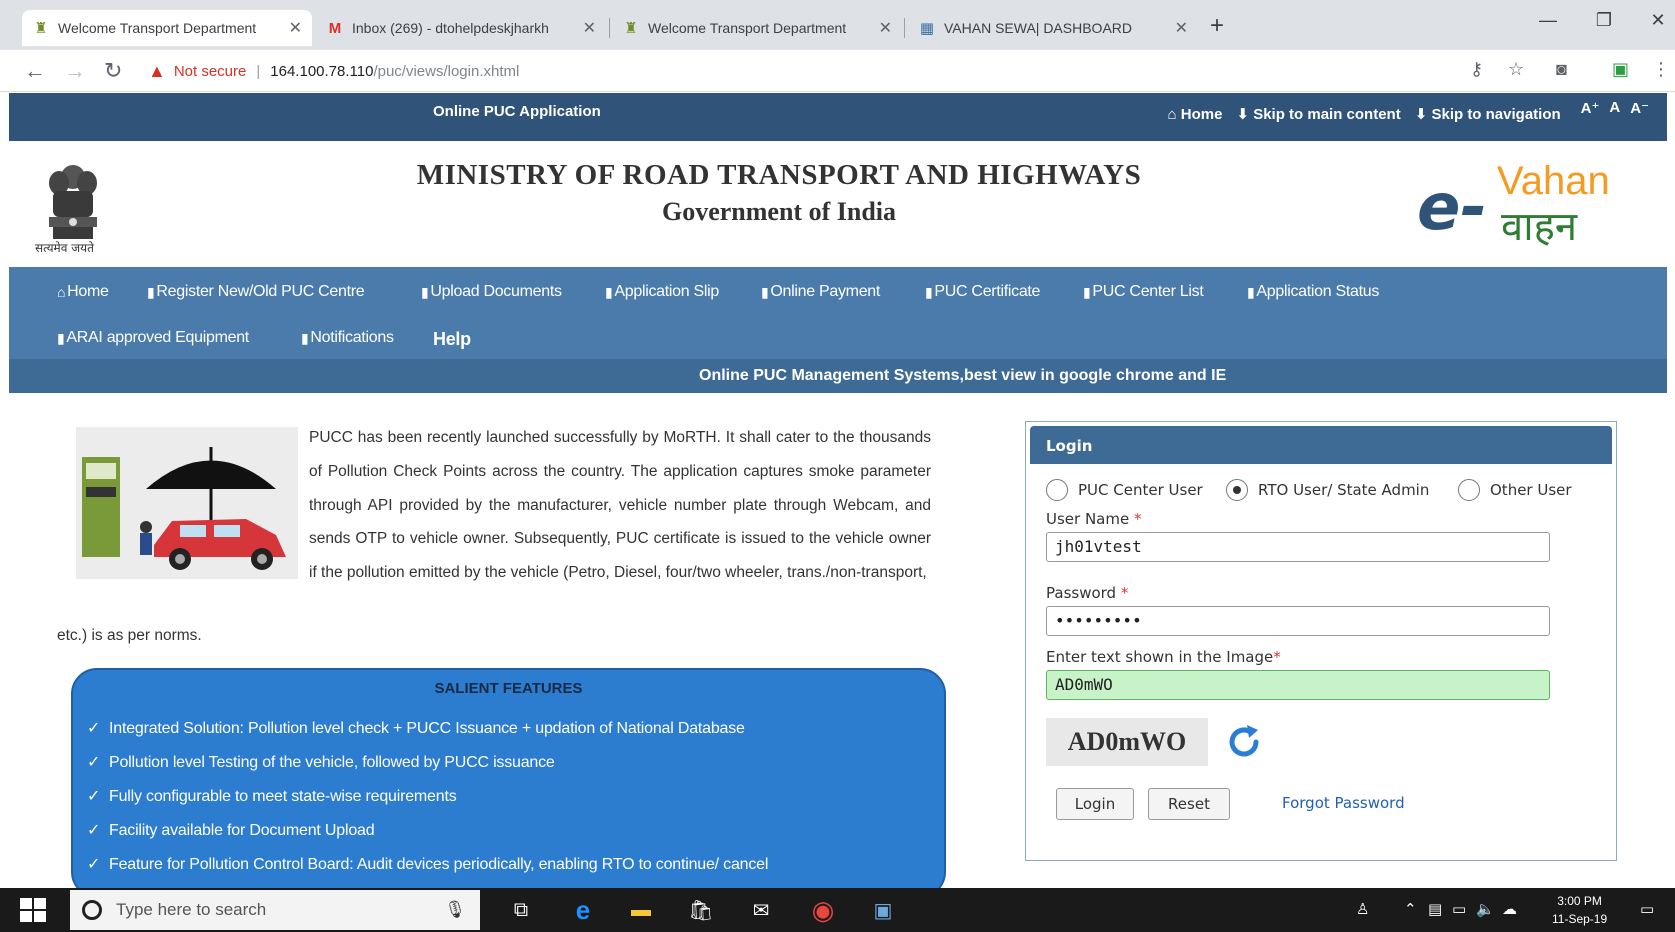 The width and height of the screenshot is (1675, 932). What do you see at coordinates (157, 337) in the screenshot?
I see `nav-label: ARAI approved Equipment` at bounding box center [157, 337].